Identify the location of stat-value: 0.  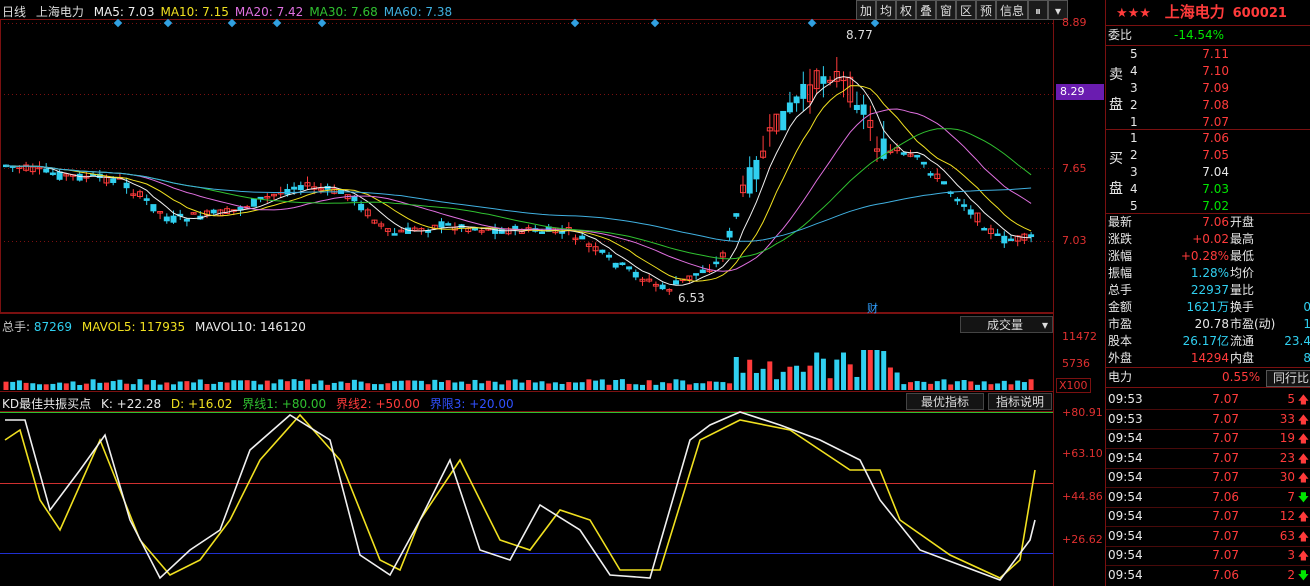
(1306, 307).